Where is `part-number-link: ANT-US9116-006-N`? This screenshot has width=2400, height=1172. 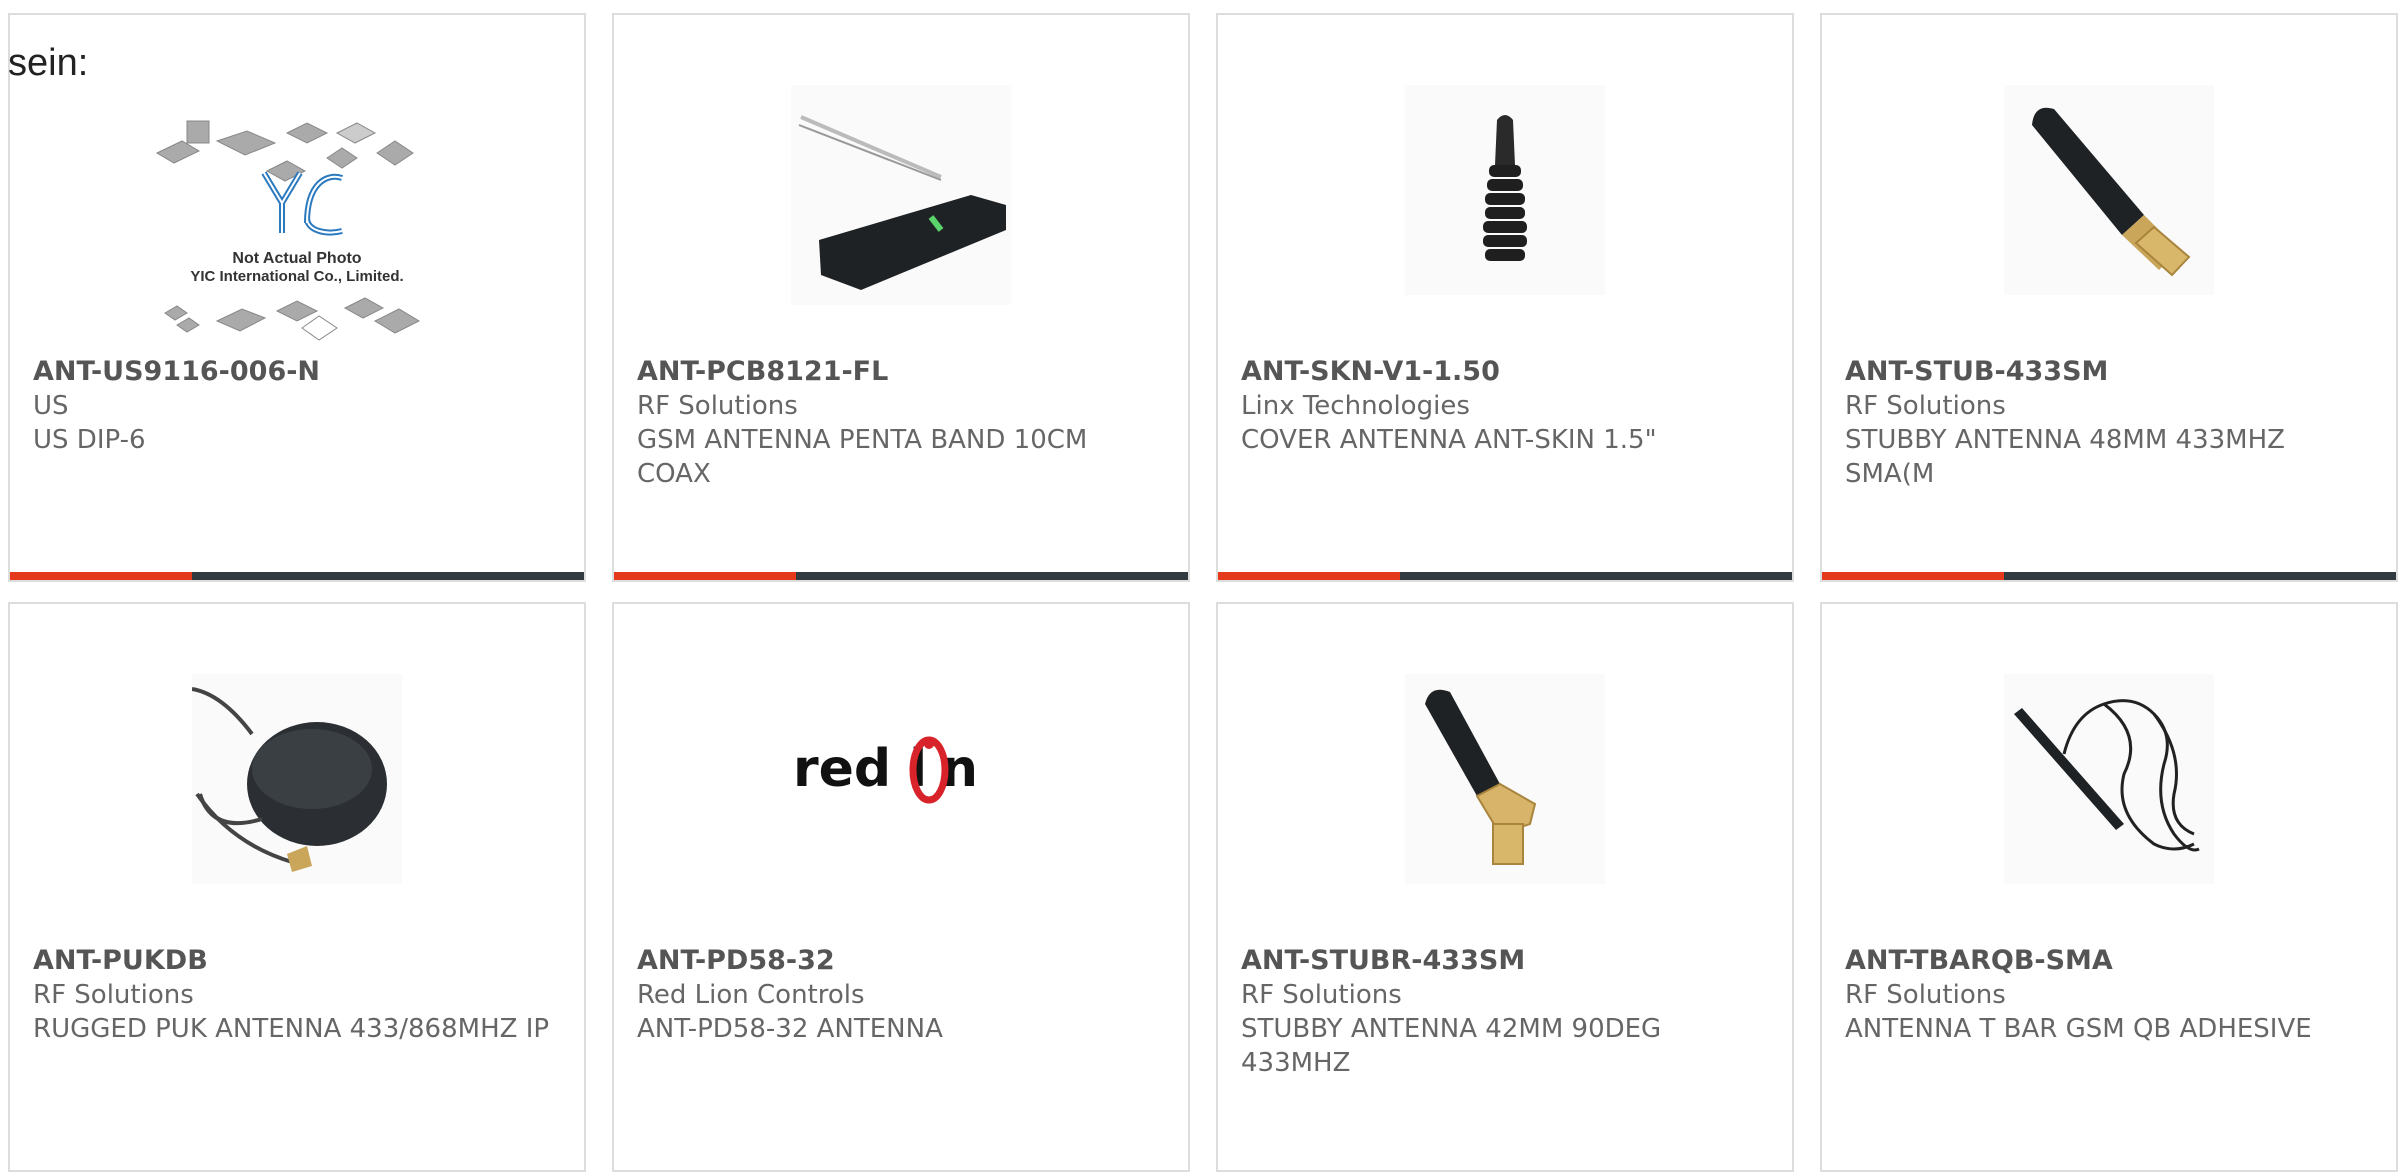
part-number-link: ANT-US9116-006-N is located at coordinates (298, 372).